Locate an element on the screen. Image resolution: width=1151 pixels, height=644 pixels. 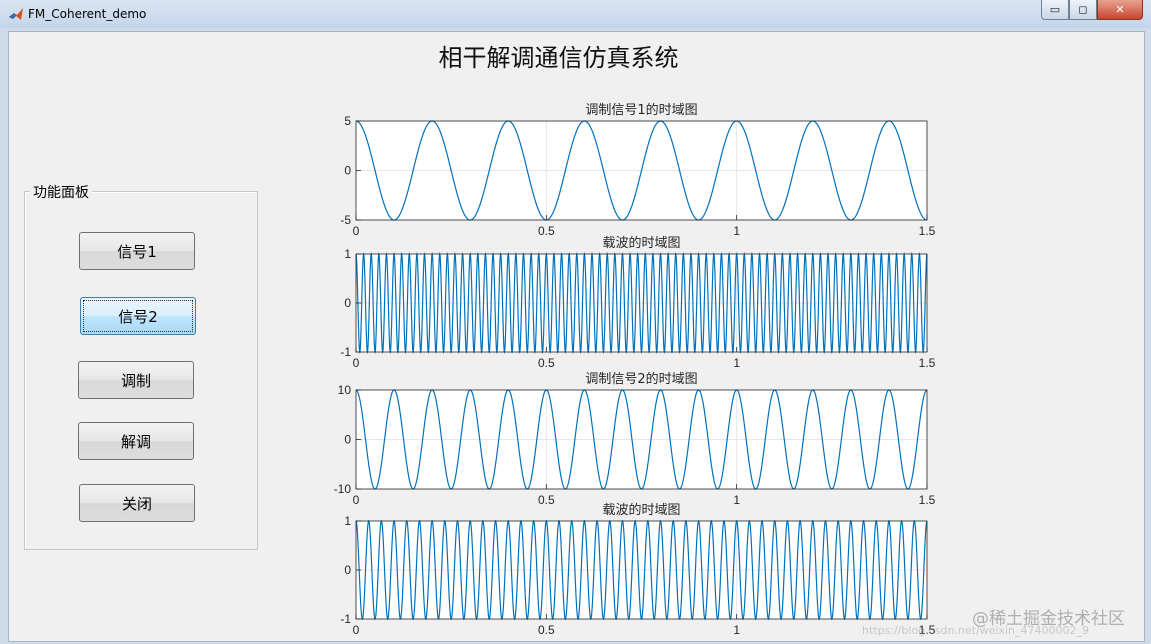
axes-3-xtick-label: 1.5 is located at coordinates (927, 500).